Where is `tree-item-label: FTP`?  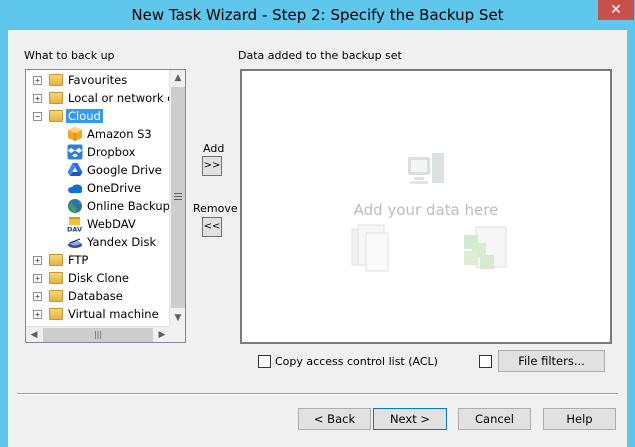
tree-item-label: FTP is located at coordinates (78, 260).